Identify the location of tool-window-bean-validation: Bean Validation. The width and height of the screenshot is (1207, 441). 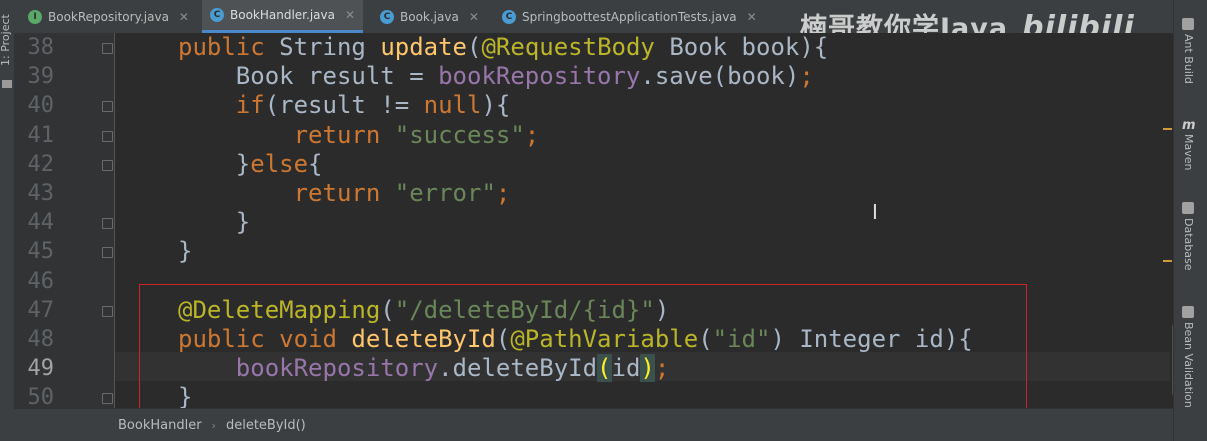
(1188, 358).